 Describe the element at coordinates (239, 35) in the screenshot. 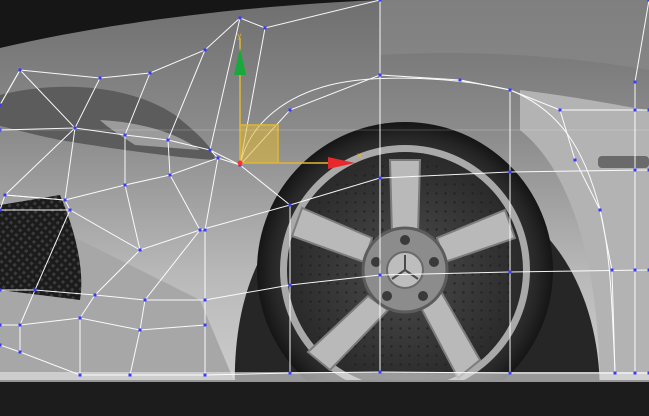

I see `y-axis-label: y` at that location.